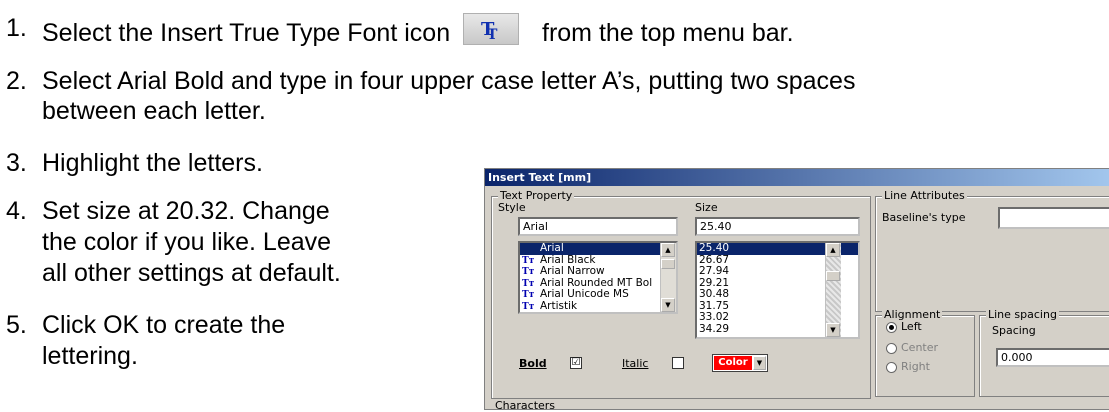 The height and width of the screenshot is (412, 1109). What do you see at coordinates (759, 363) in the screenshot?
I see `chevron-down-icon: ▼` at bounding box center [759, 363].